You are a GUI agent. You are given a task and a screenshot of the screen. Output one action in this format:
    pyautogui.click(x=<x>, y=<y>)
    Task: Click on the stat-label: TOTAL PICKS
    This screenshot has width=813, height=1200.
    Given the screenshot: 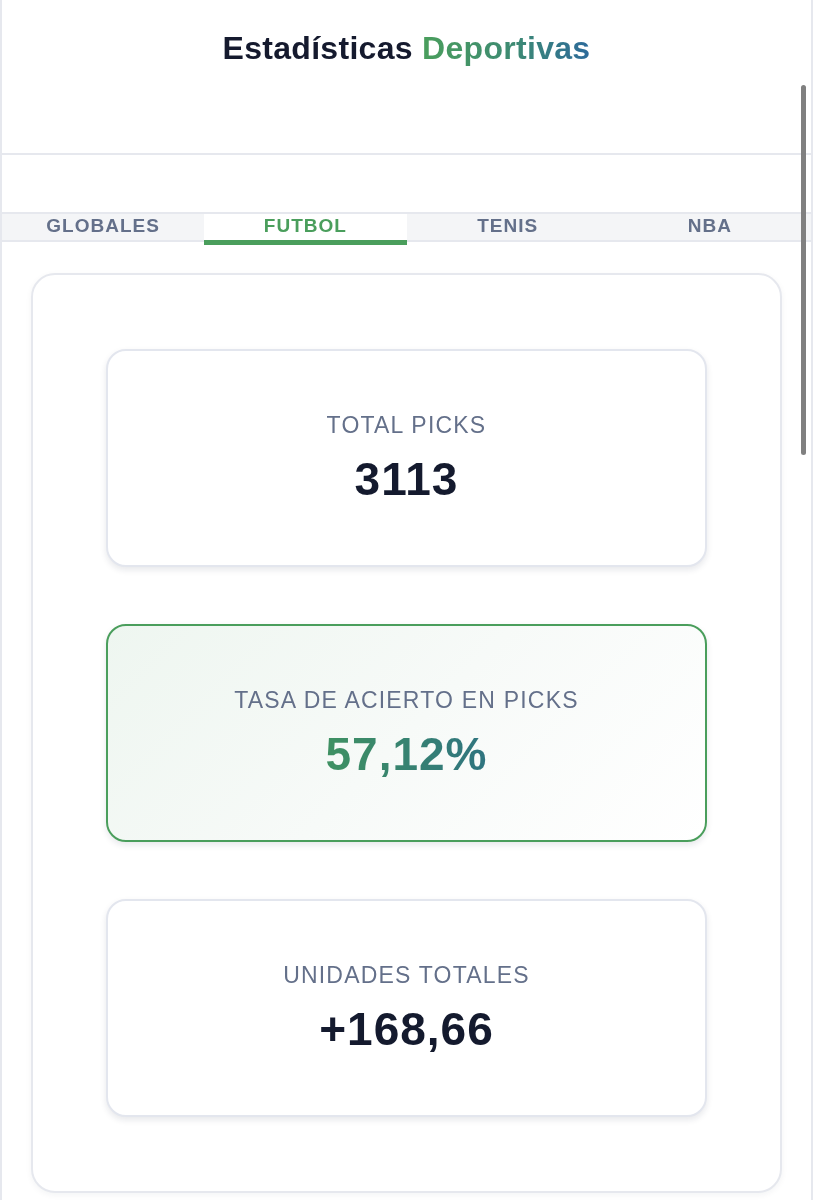 What is the action you would take?
    pyautogui.click(x=406, y=425)
    